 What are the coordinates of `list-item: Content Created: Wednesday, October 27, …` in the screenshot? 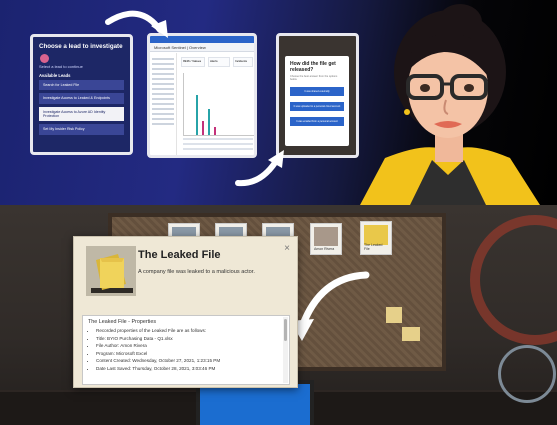 It's located at (187, 361).